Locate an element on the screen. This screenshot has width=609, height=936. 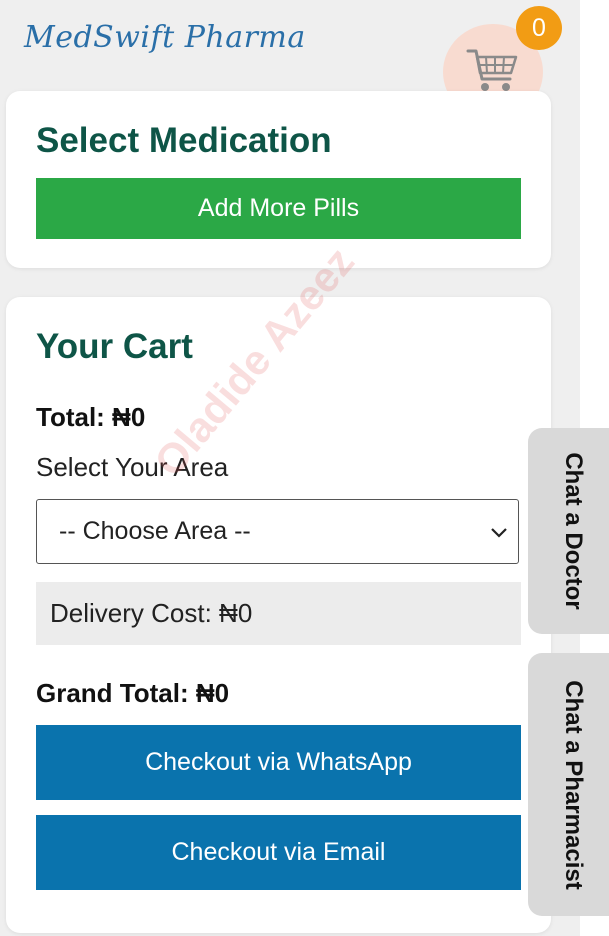
area-select-value: -- Choose Area -- is located at coordinates (155, 531).